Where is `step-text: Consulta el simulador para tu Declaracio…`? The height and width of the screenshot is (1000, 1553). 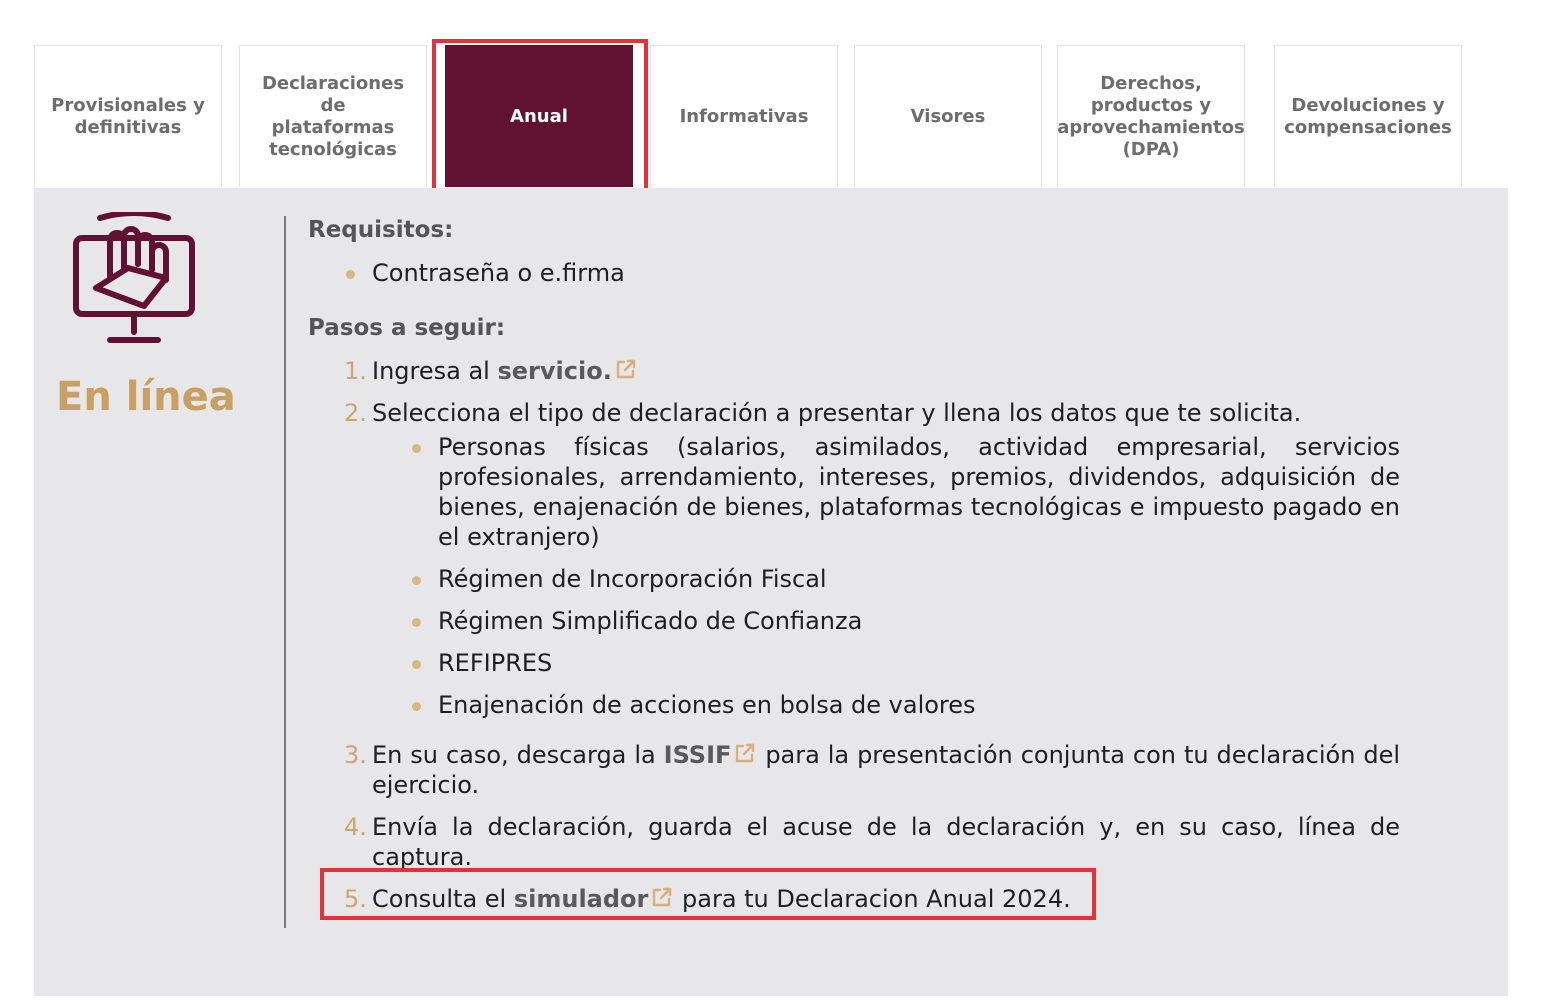 step-text: Consulta el simulador para tu Declaracio… is located at coordinates (886, 899).